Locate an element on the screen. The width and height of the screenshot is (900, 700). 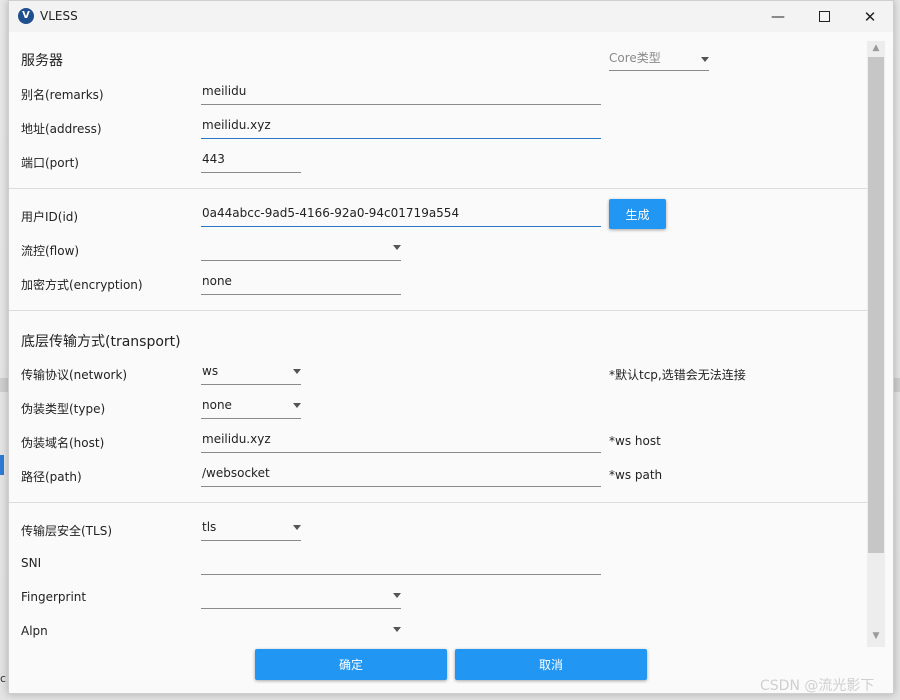
flow-label: 流控(flow) is located at coordinates (50, 251).